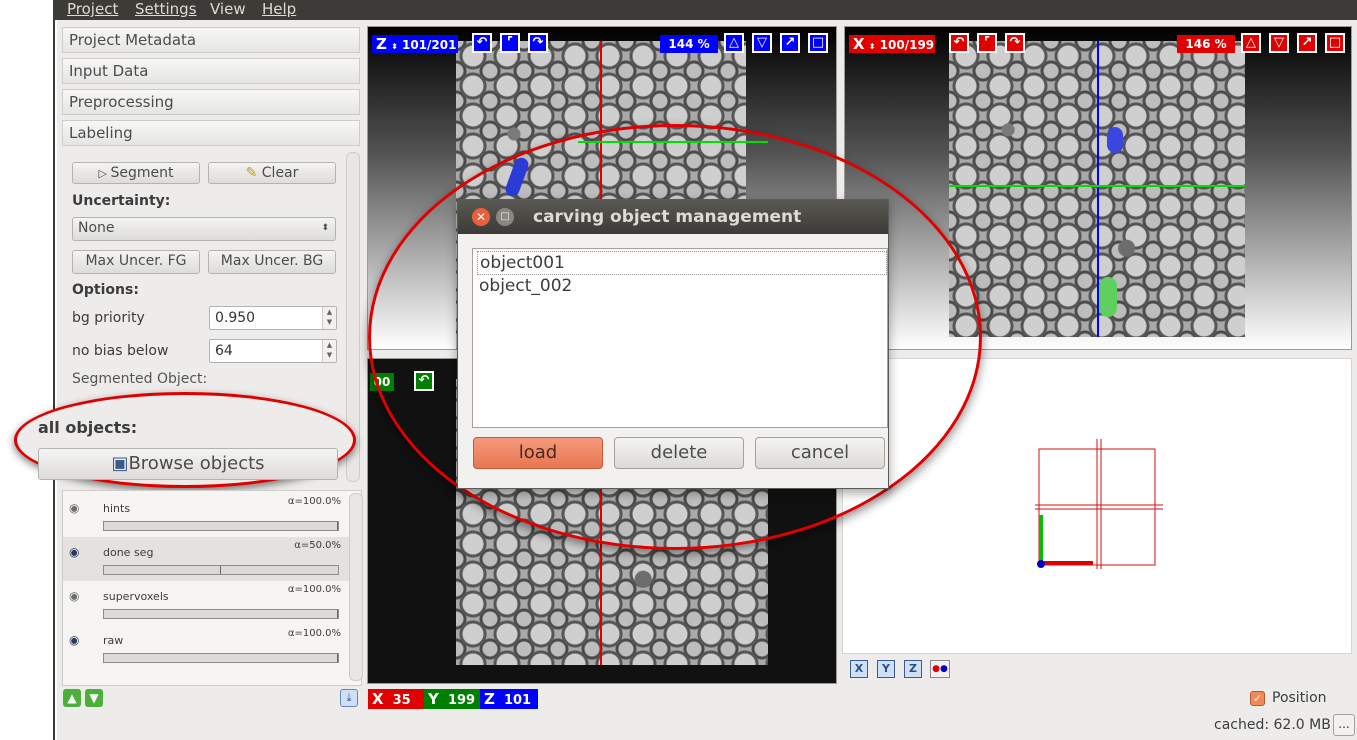 The height and width of the screenshot is (740, 1357). Describe the element at coordinates (378, 699) in the screenshot. I see `position-x-label: X` at that location.